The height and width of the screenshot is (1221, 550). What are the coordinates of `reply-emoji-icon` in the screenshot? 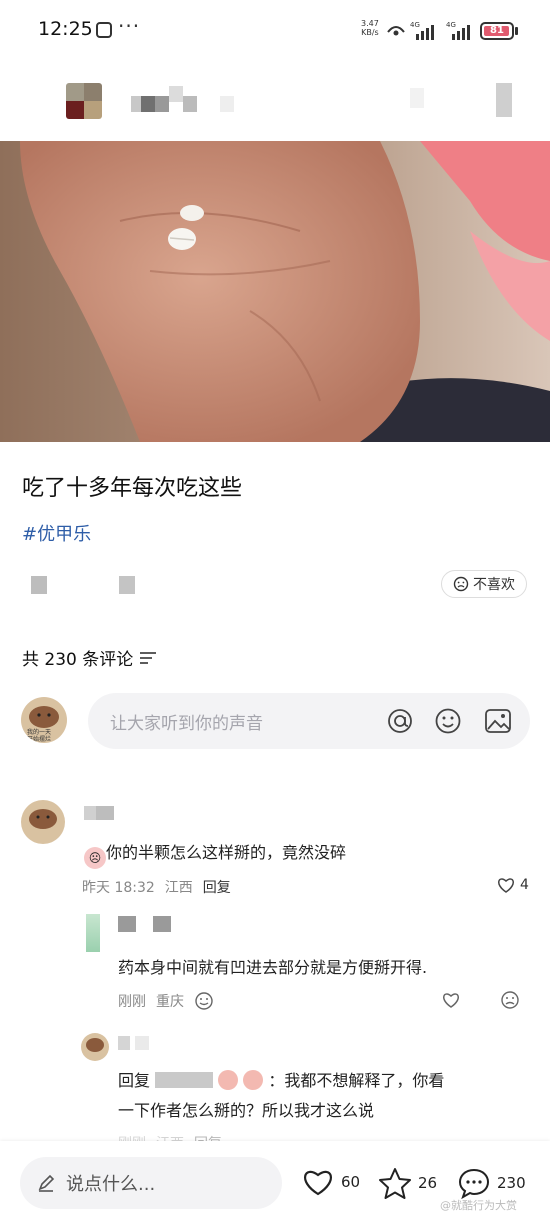 It's located at (204, 1001).